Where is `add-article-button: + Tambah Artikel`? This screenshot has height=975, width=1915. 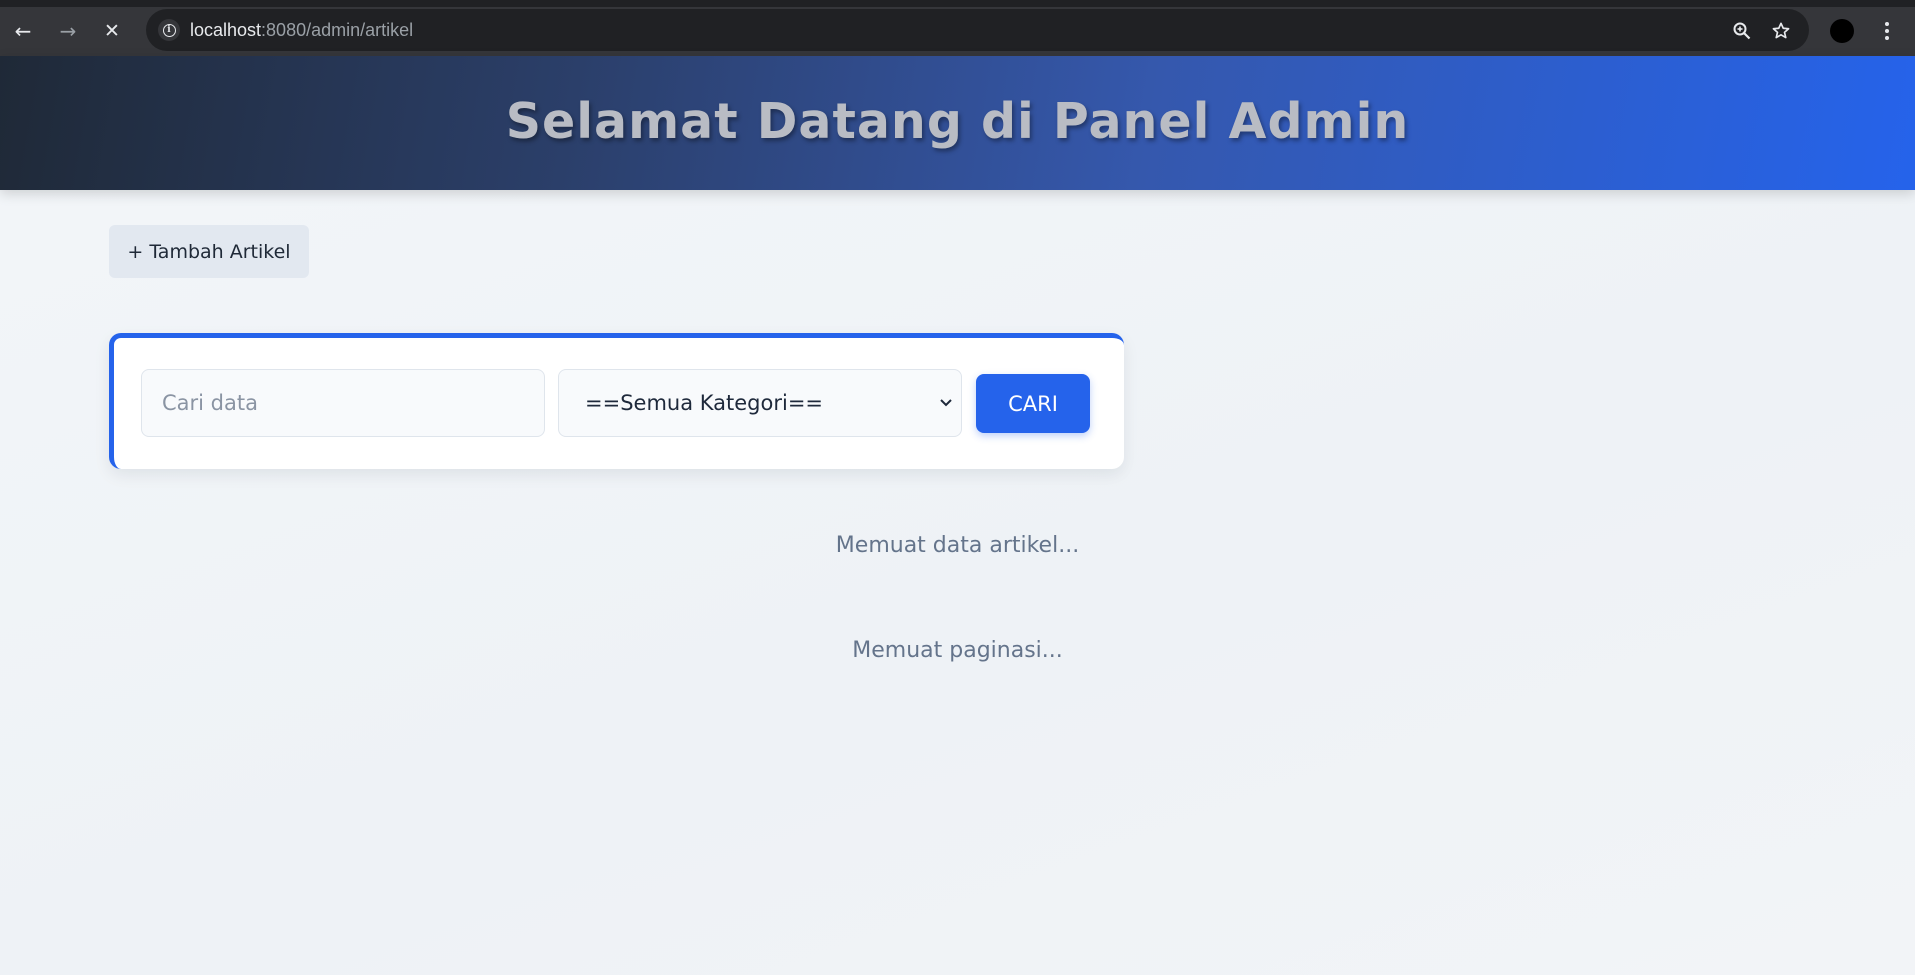
add-article-button: + Tambah Artikel is located at coordinates (209, 251).